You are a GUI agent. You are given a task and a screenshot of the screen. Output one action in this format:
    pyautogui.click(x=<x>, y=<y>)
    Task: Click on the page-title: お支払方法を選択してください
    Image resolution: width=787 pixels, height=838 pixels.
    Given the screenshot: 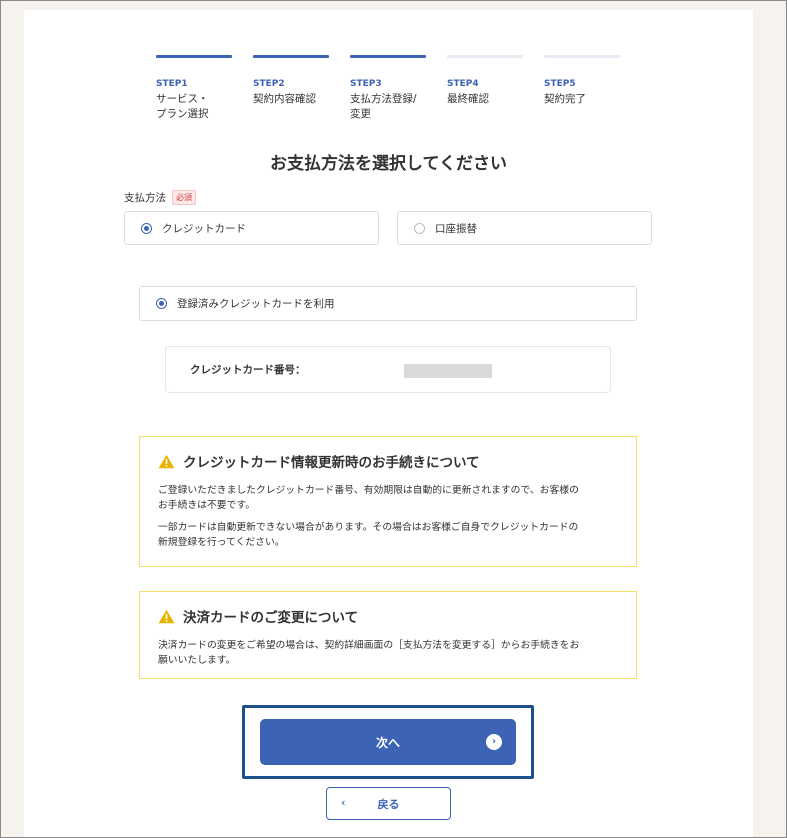 What is the action you would take?
    pyautogui.click(x=388, y=164)
    